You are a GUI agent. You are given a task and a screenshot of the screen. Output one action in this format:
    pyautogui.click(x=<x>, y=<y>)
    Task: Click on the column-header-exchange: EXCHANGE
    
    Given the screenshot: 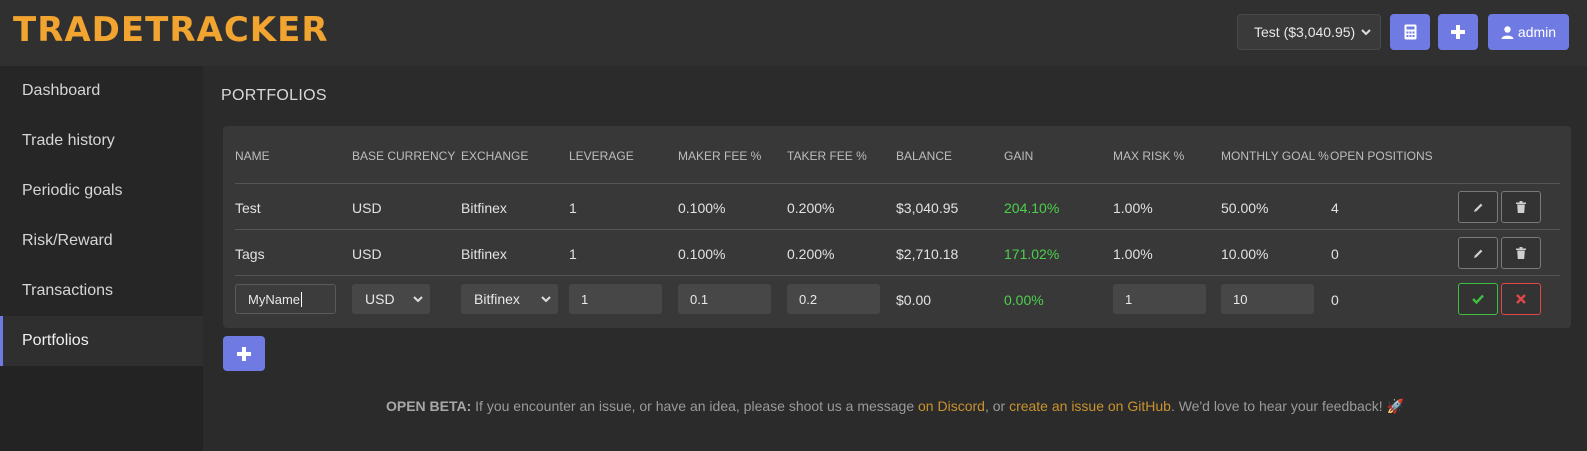 What is the action you would take?
    pyautogui.click(x=495, y=156)
    